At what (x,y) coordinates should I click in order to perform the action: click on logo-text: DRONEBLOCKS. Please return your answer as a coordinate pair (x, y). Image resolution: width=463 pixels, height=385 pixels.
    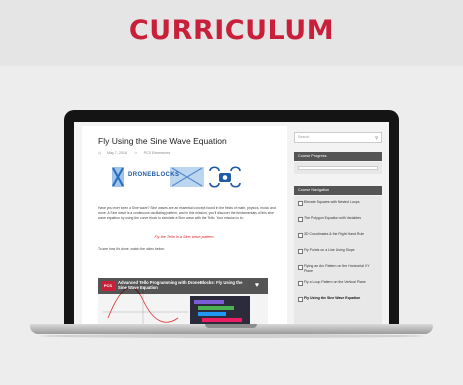
    Looking at the image, I should click on (154, 175).